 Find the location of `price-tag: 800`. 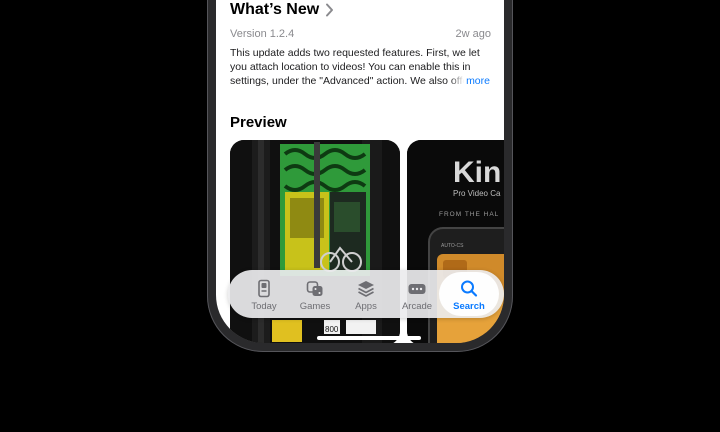

price-tag: 800 is located at coordinates (332, 329).